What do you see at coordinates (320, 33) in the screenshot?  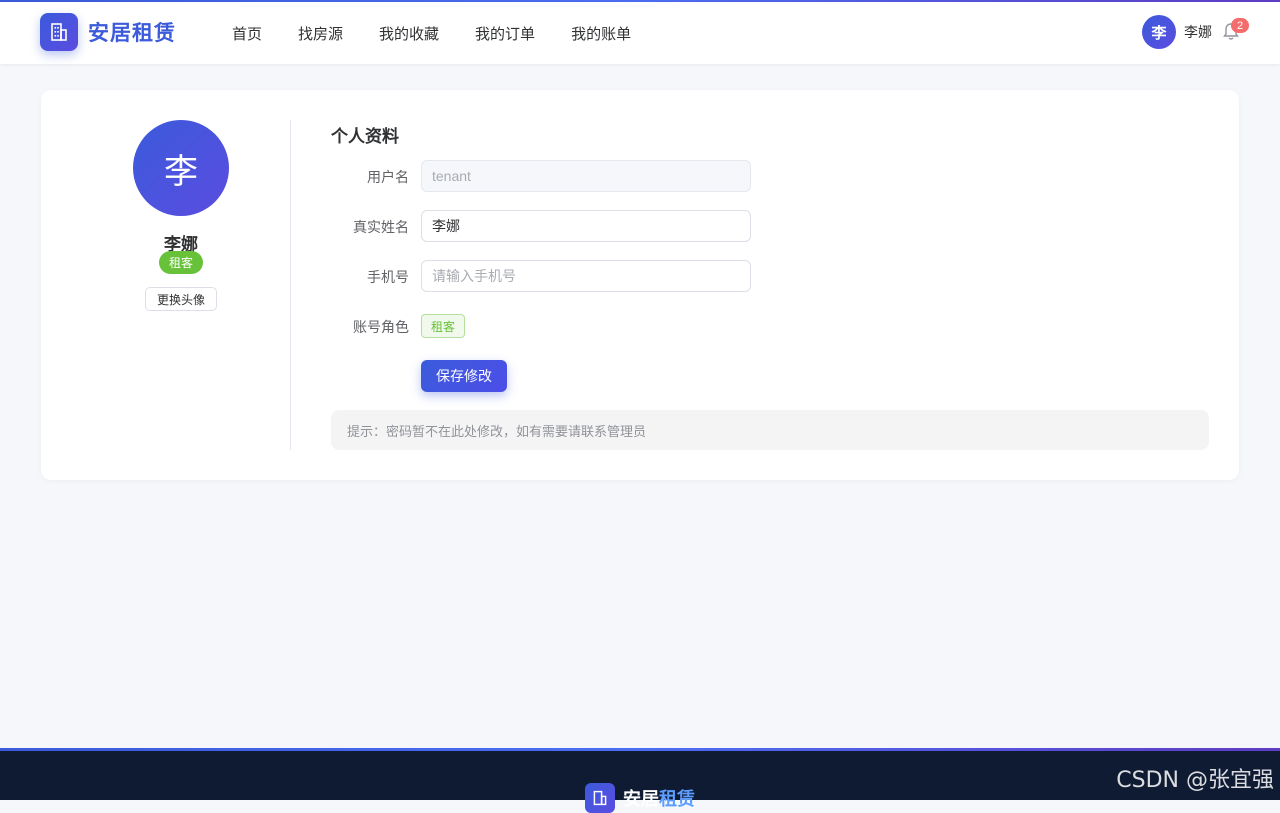 I see `nav-find-house: 找房源` at bounding box center [320, 33].